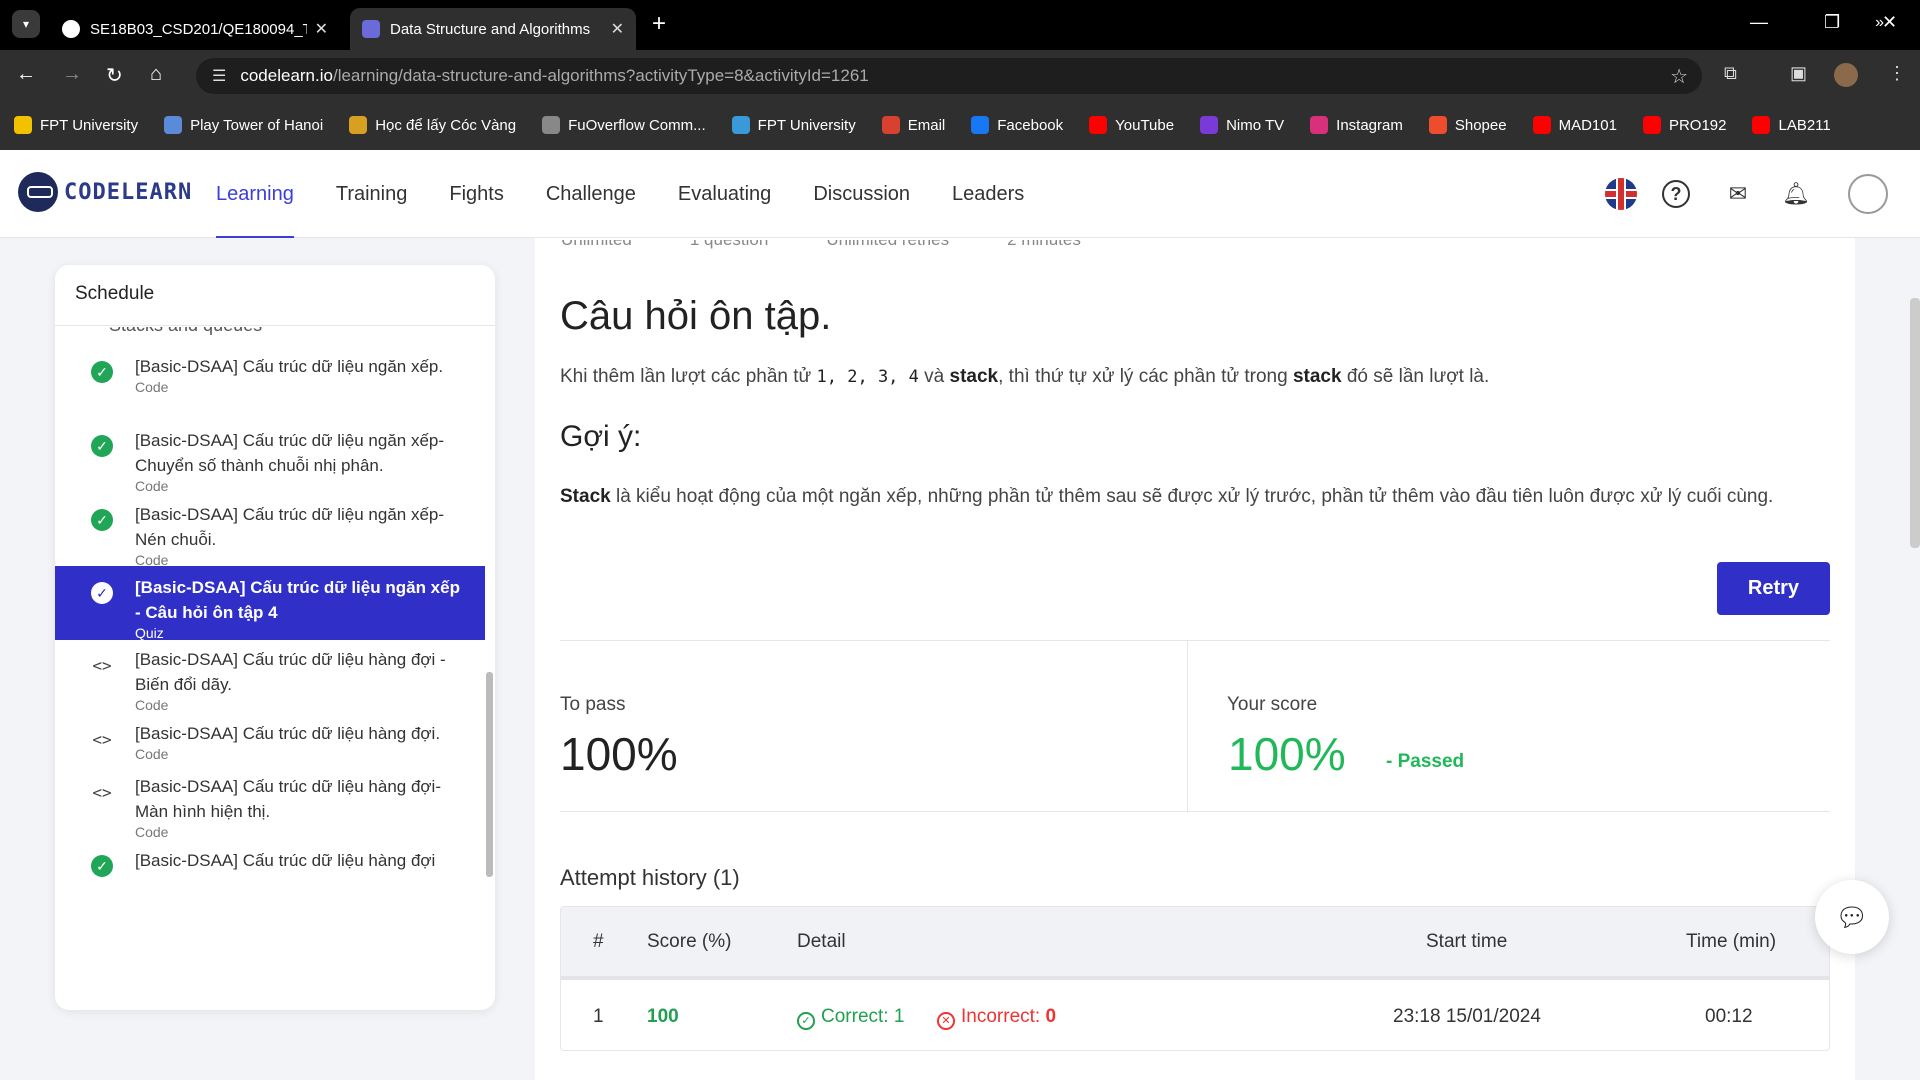 The image size is (1920, 1080). I want to click on bookmark-label: Play Tower of Hanoi, so click(257, 125).